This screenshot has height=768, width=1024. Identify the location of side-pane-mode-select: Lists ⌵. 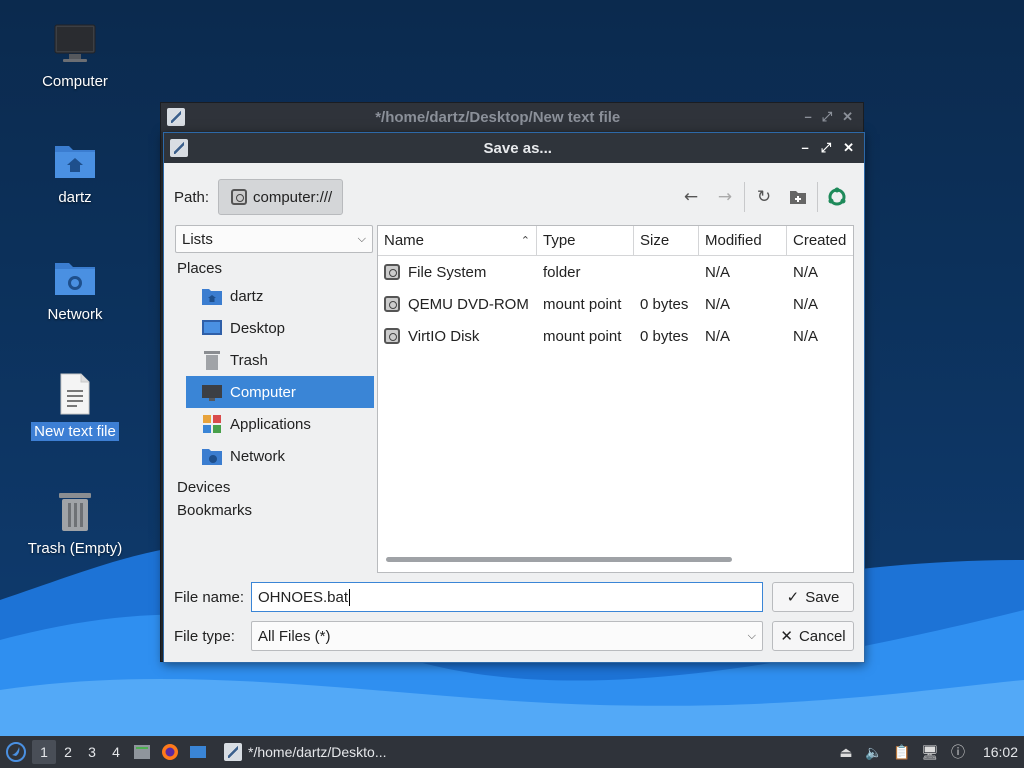
(274, 239).